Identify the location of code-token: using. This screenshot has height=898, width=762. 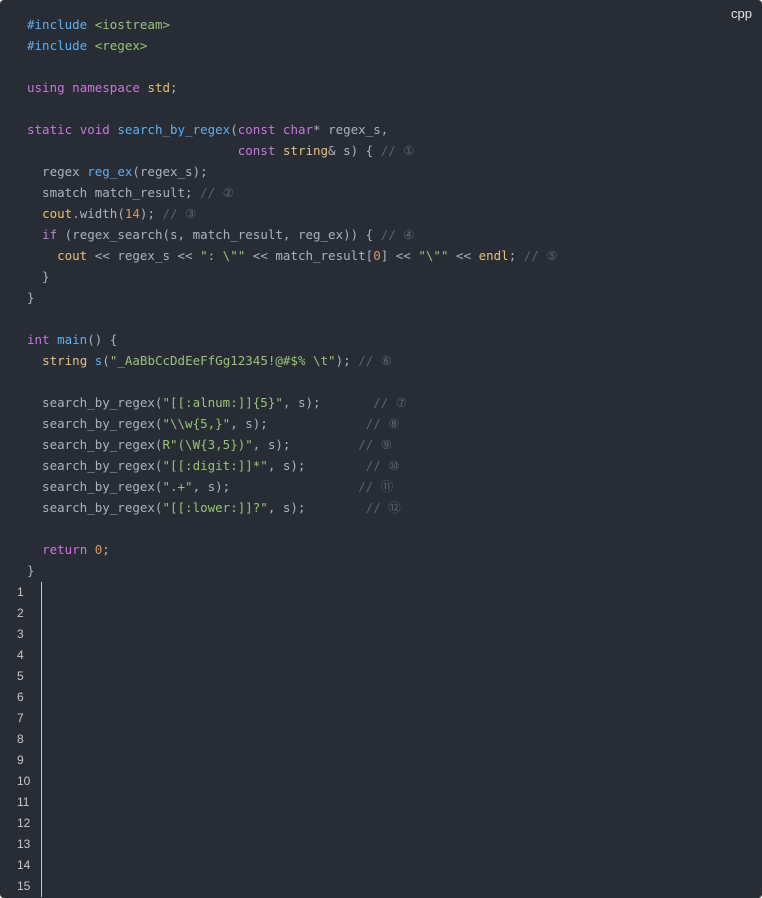
(46, 87).